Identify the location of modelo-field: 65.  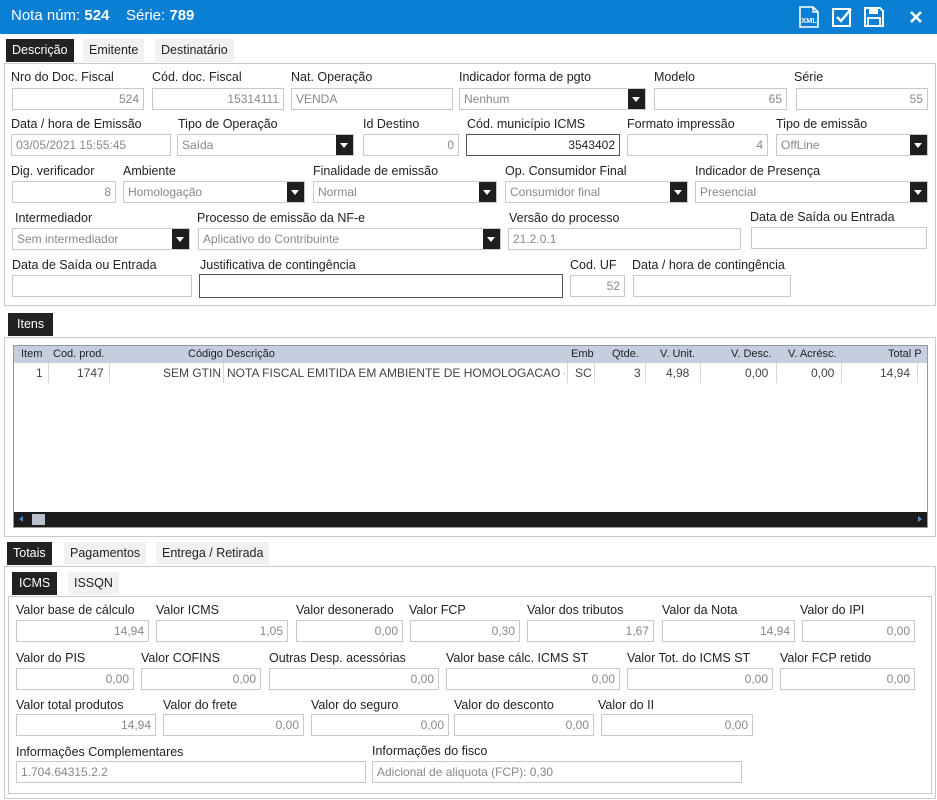
(720, 99).